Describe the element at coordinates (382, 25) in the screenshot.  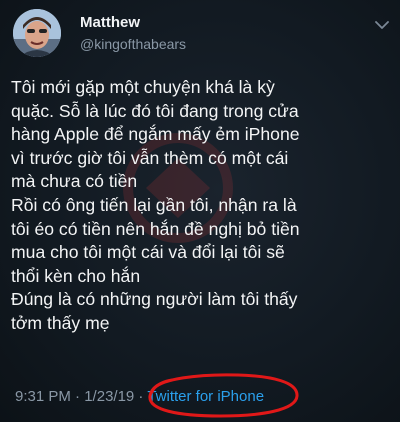
I see `chevron-down-icon` at that location.